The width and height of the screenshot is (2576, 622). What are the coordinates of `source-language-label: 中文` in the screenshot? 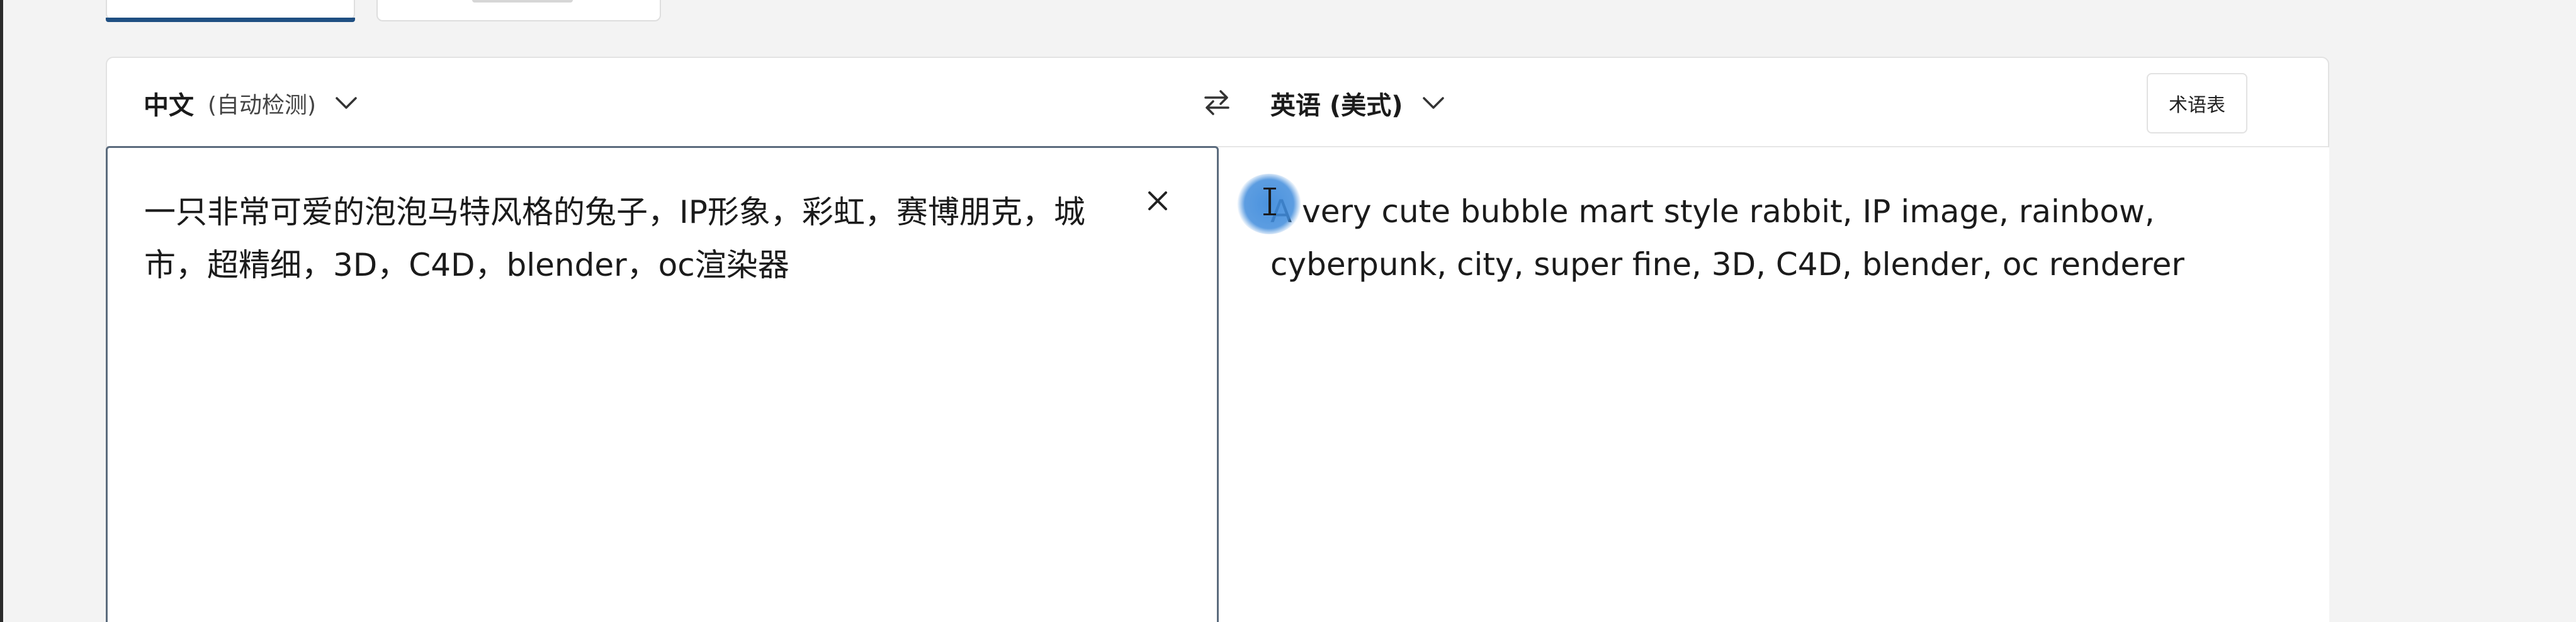 It's located at (169, 105).